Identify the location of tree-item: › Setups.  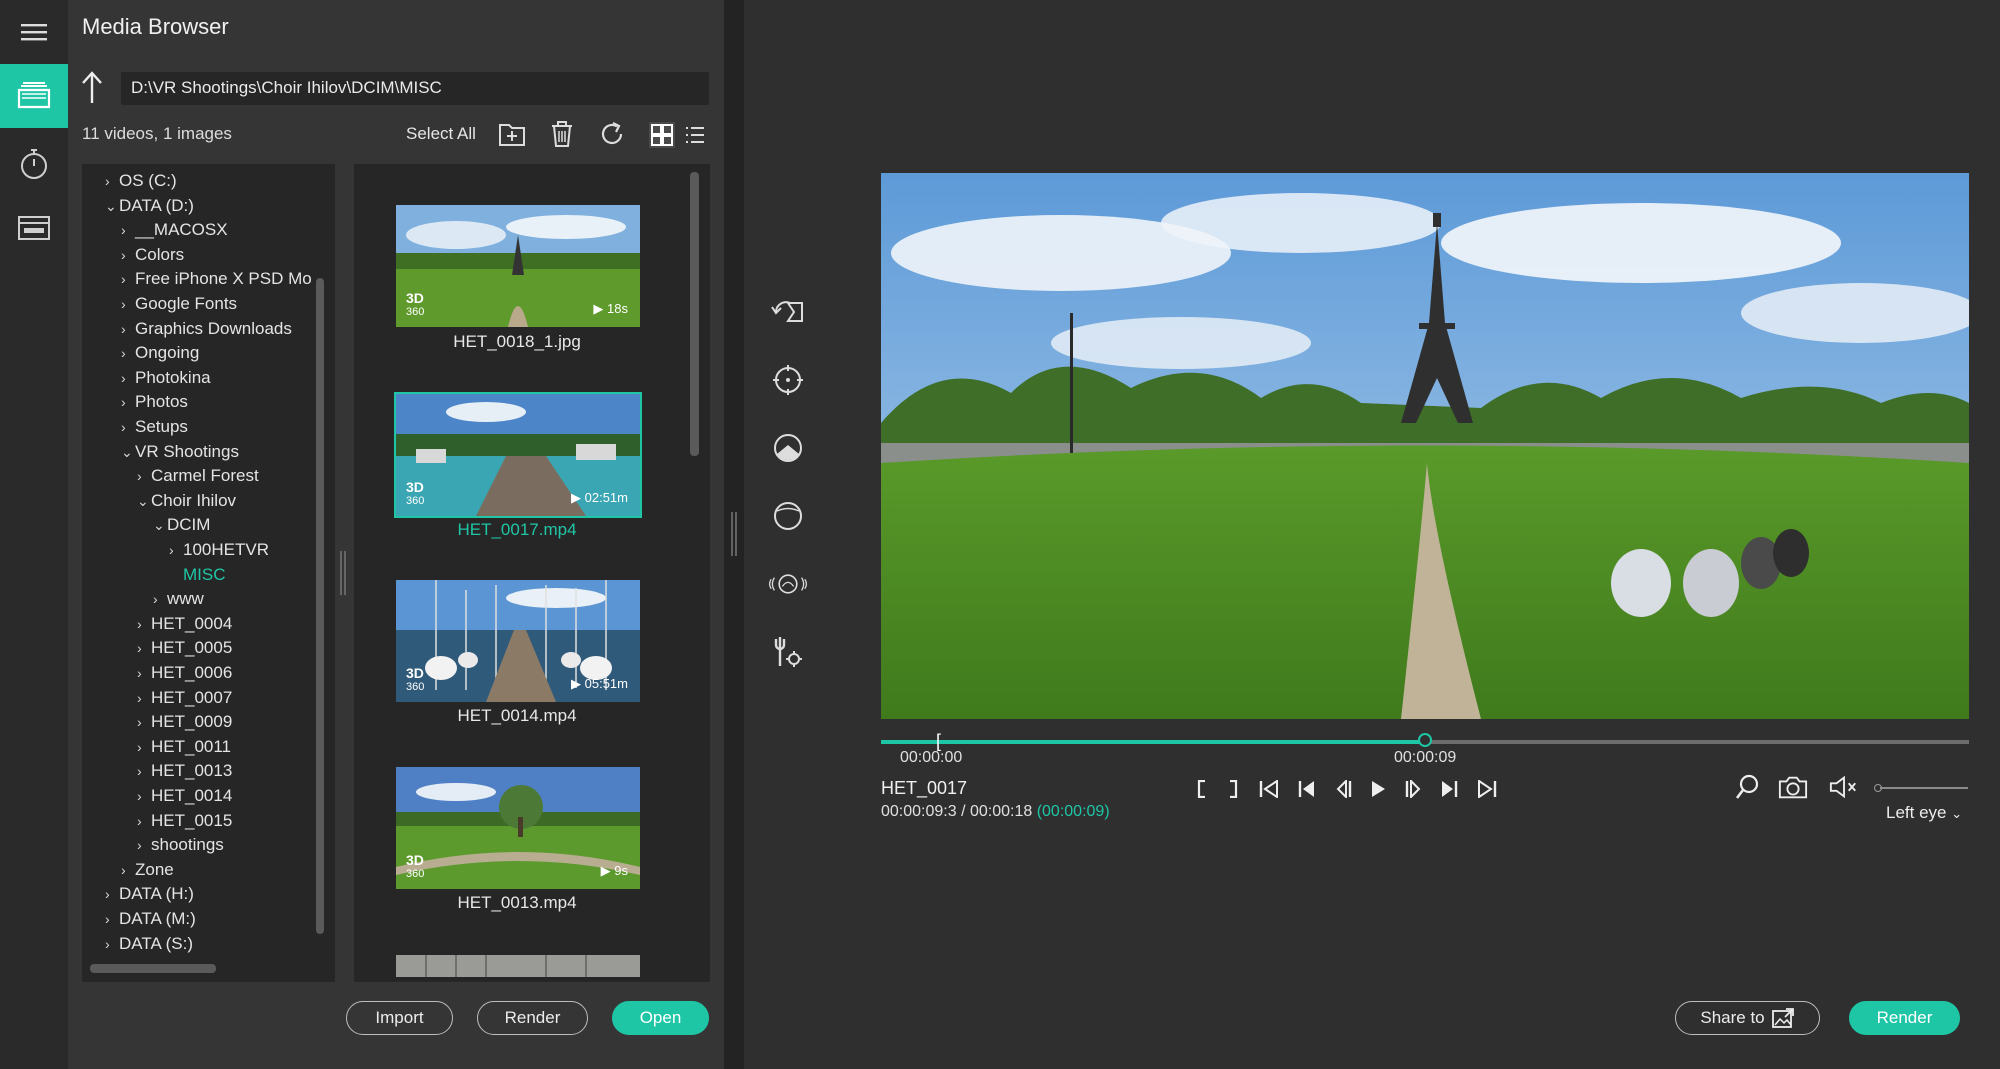
(154, 427).